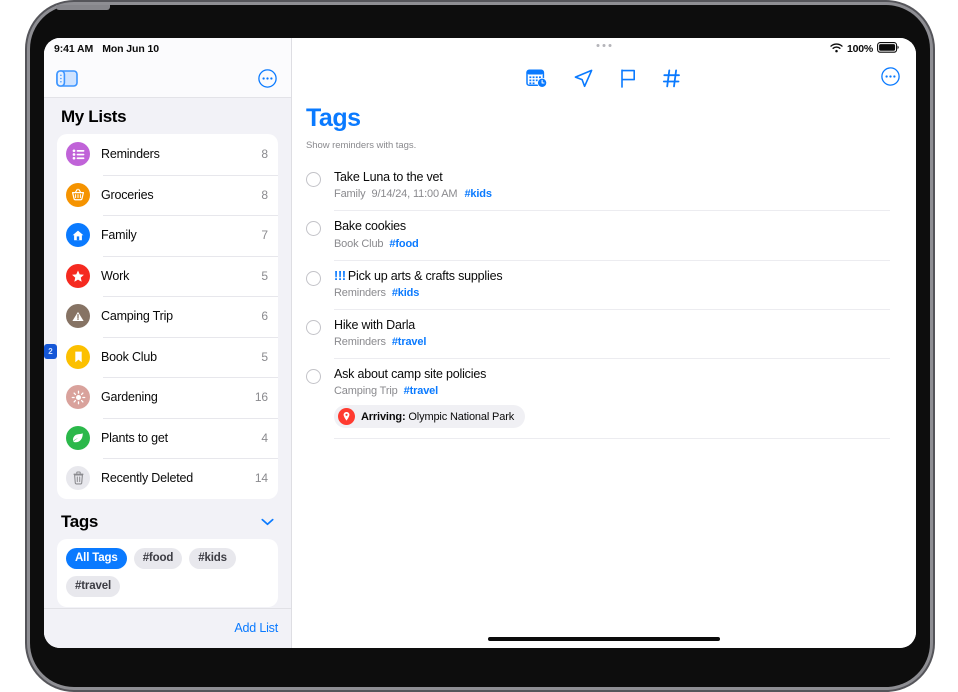  I want to click on sidebar-toggle-icon, so click(67, 78).